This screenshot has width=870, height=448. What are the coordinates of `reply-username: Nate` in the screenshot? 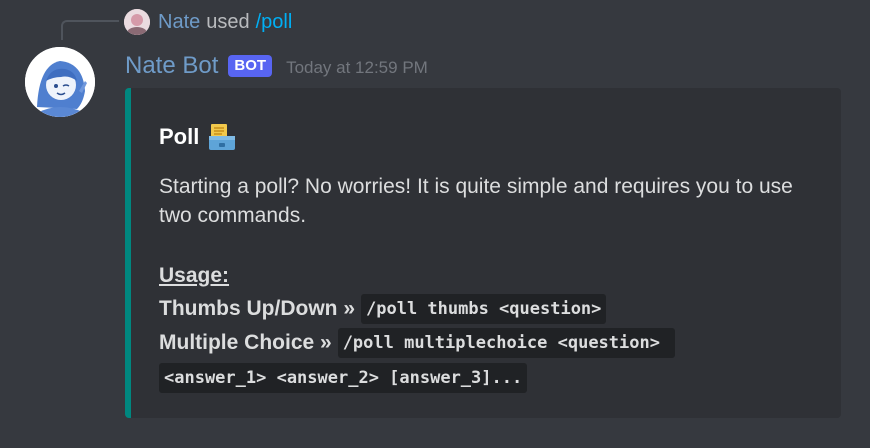 It's located at (179, 22).